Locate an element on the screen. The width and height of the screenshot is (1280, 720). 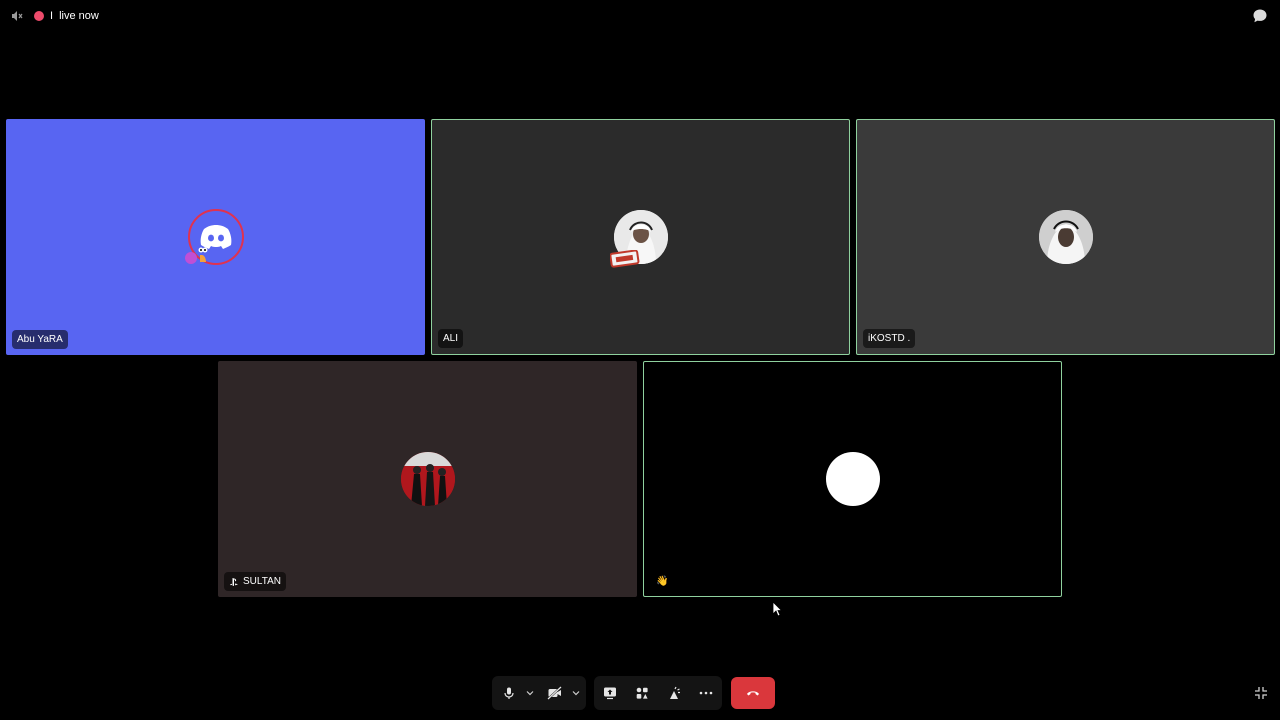
microphone-icon is located at coordinates (509, 693).